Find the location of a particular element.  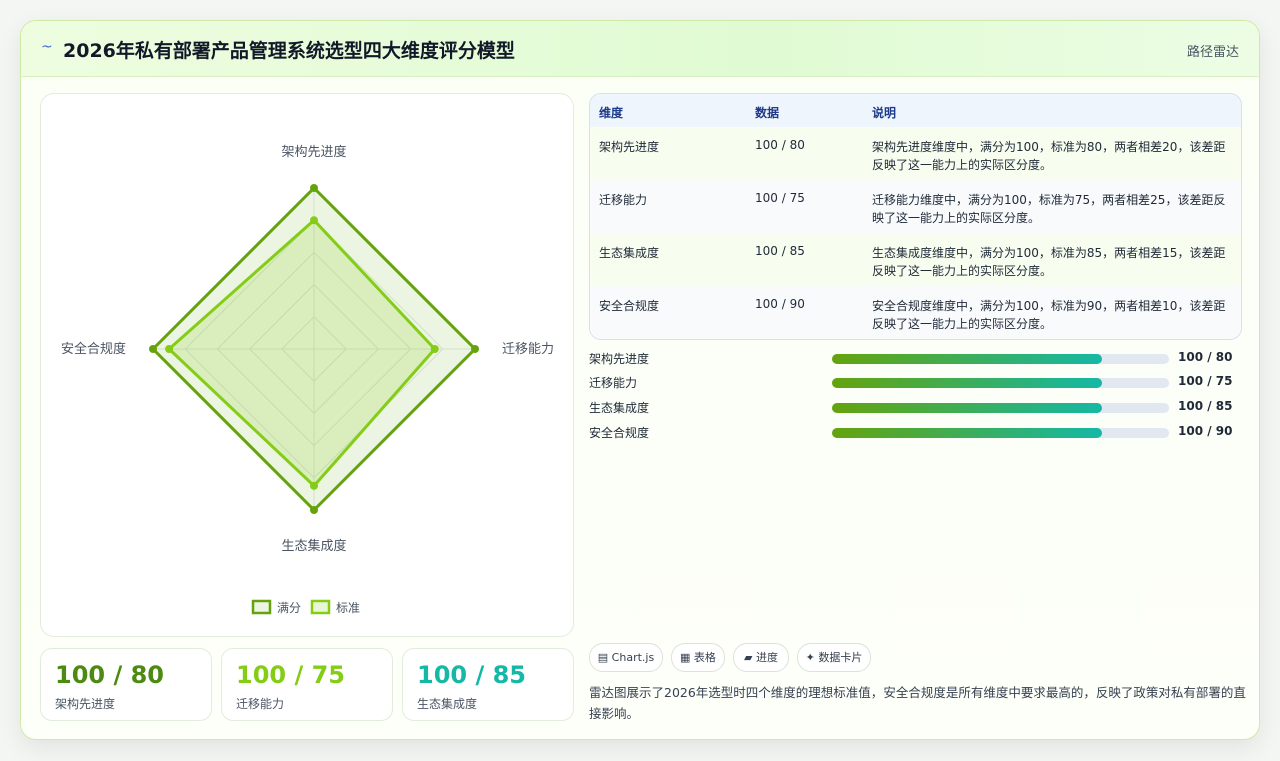

progress-label: 安全合规度 is located at coordinates (619, 433).